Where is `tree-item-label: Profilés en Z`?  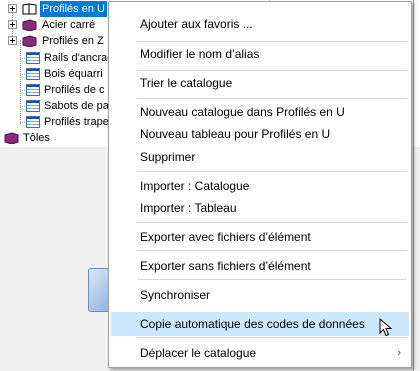
tree-item-label: Profilés en Z is located at coordinates (73, 41).